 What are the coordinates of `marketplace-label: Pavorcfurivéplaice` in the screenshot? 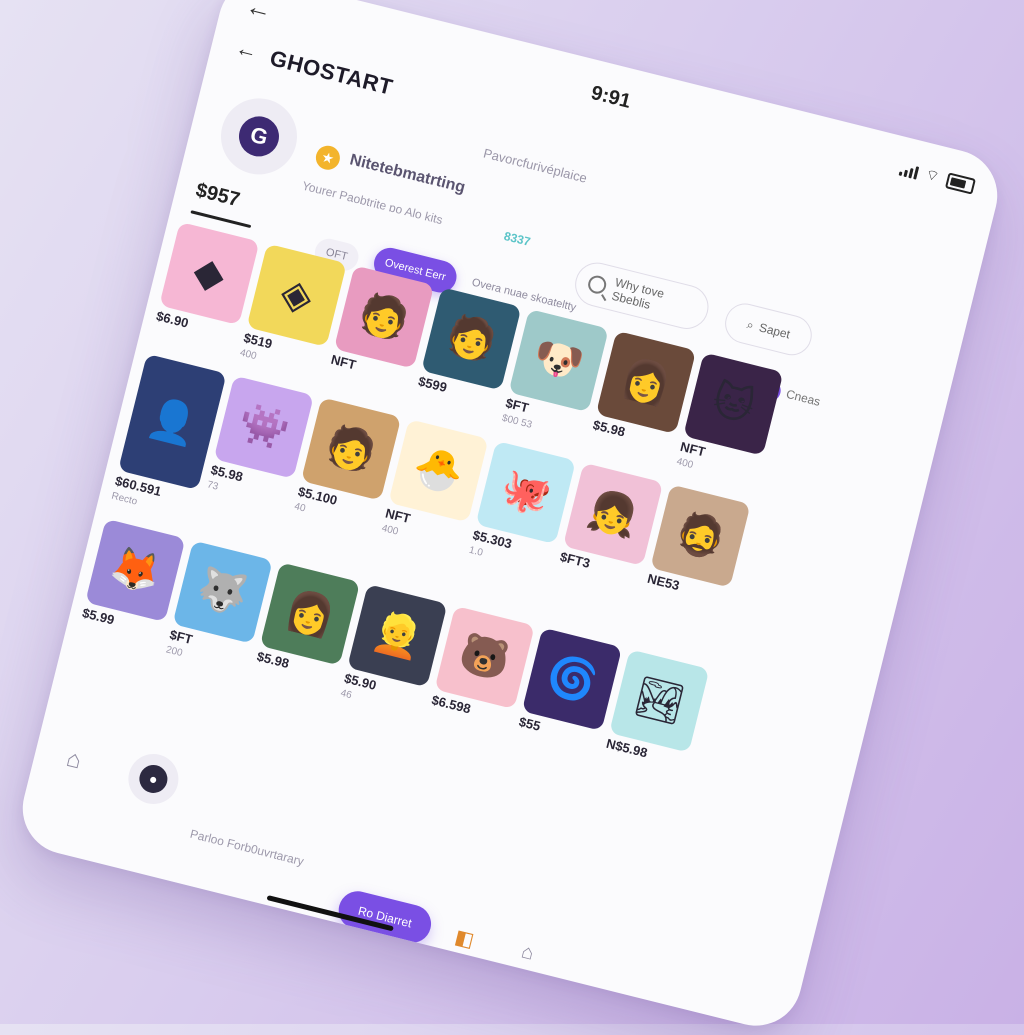 It's located at (535, 165).